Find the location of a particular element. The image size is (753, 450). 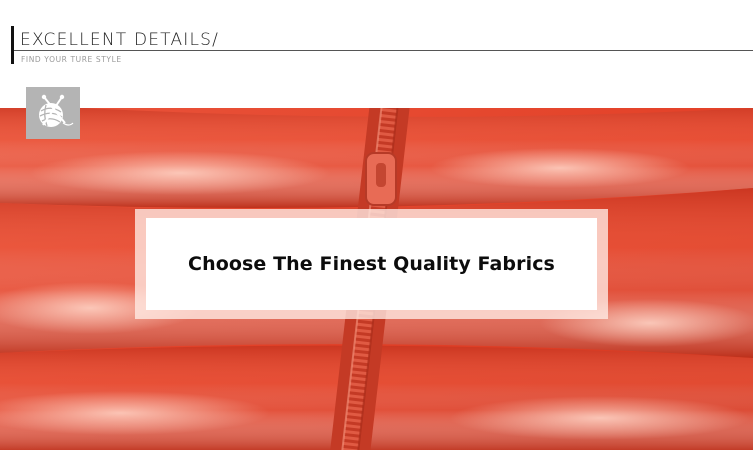

banner-text: Choose The Finest Quality Fabrics is located at coordinates (371, 264).